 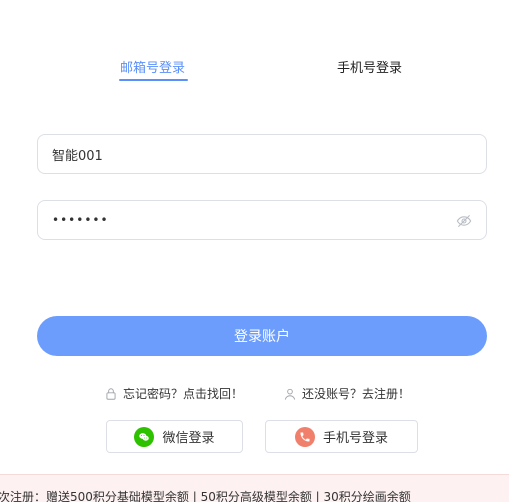 I want to click on register-link: 还没账号？去注册！, so click(x=346, y=393).